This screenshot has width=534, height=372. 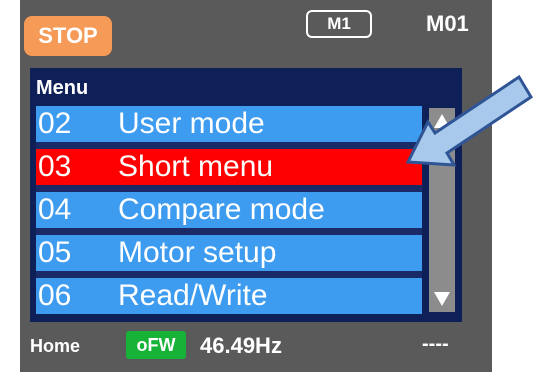 I want to click on menu-item-label: Motor setup, so click(x=197, y=252).